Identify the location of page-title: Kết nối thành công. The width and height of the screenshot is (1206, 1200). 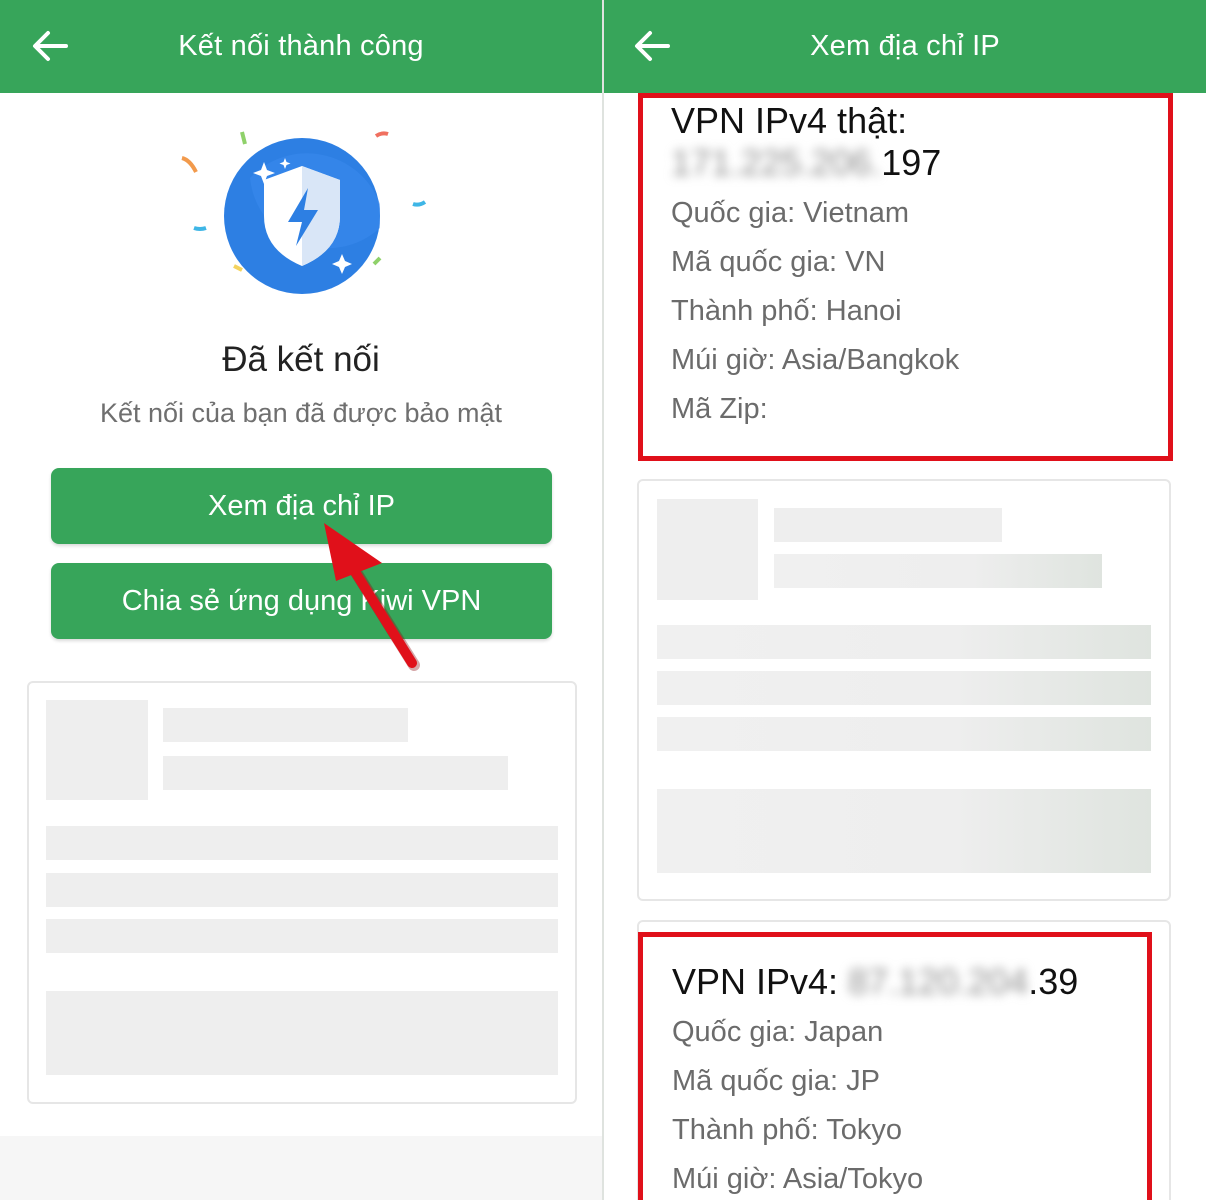
(301, 46).